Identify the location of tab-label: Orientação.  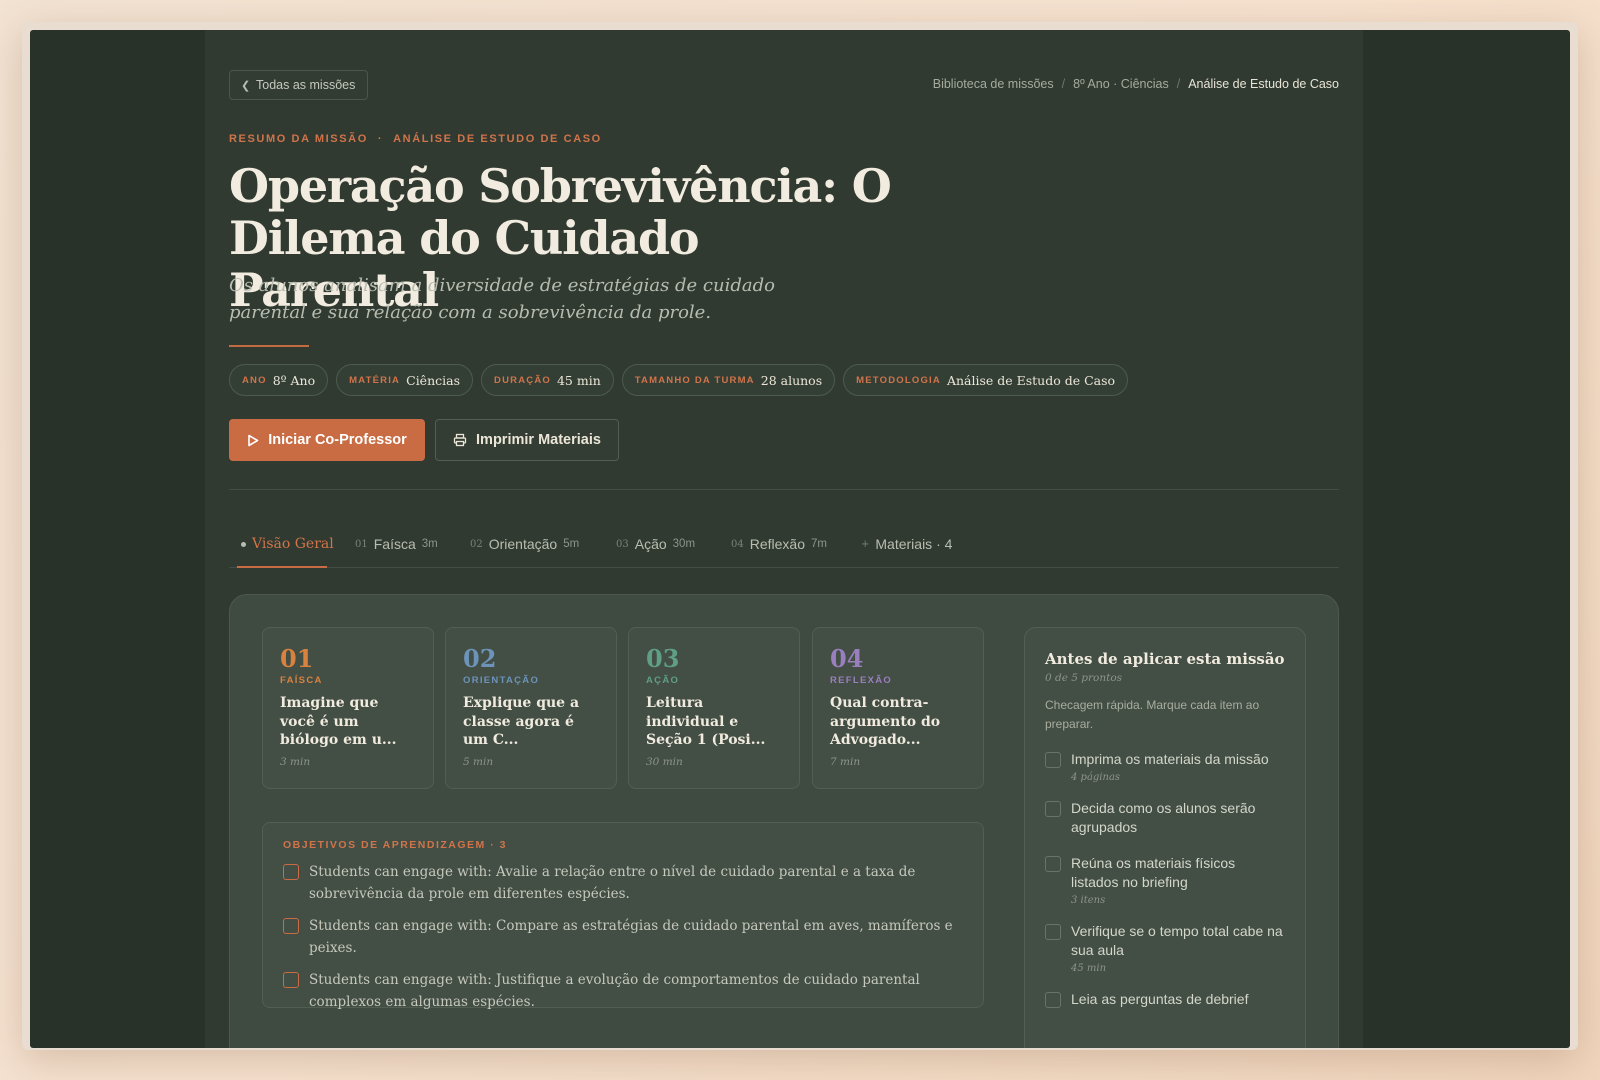
(523, 544).